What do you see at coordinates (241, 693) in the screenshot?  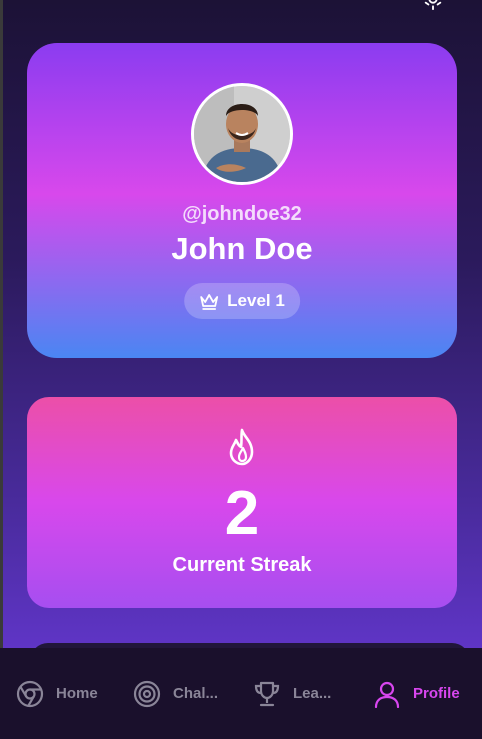 I see `bottom-navigation: Home Chal... Lea... Profile` at bounding box center [241, 693].